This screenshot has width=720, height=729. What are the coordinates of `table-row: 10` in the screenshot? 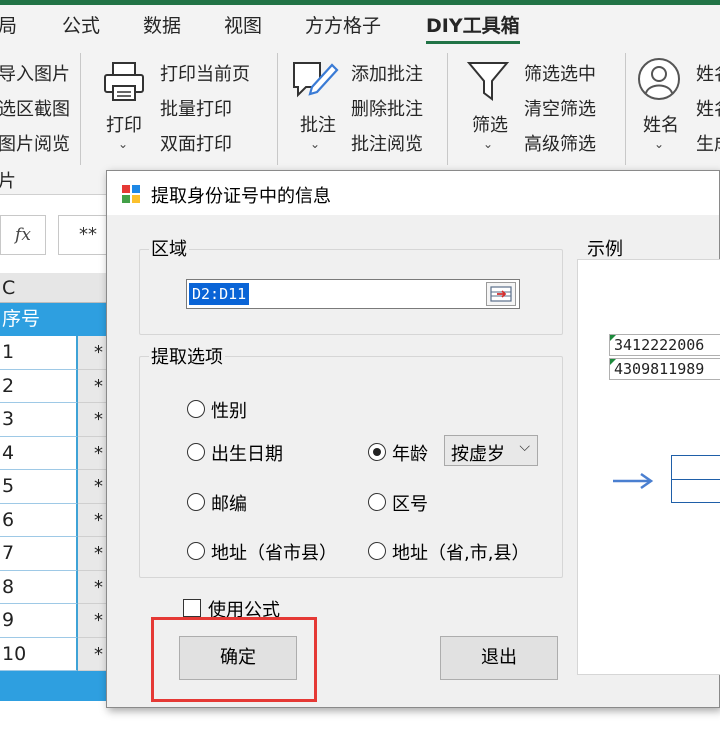 It's located at (39, 654).